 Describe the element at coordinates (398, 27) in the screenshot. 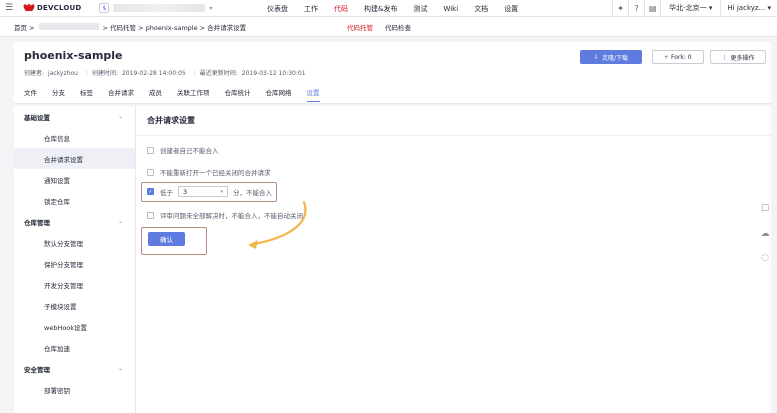

I see `service-tab: 代码检查` at that location.